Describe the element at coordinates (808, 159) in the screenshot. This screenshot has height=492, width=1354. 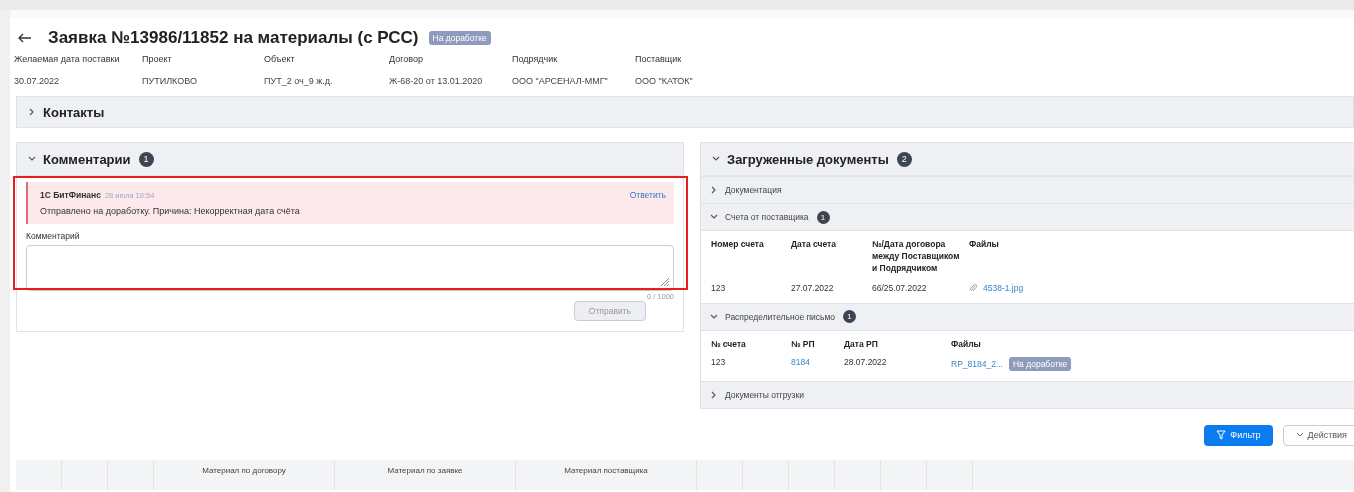
I see `panel-title: Загруженные документы` at that location.